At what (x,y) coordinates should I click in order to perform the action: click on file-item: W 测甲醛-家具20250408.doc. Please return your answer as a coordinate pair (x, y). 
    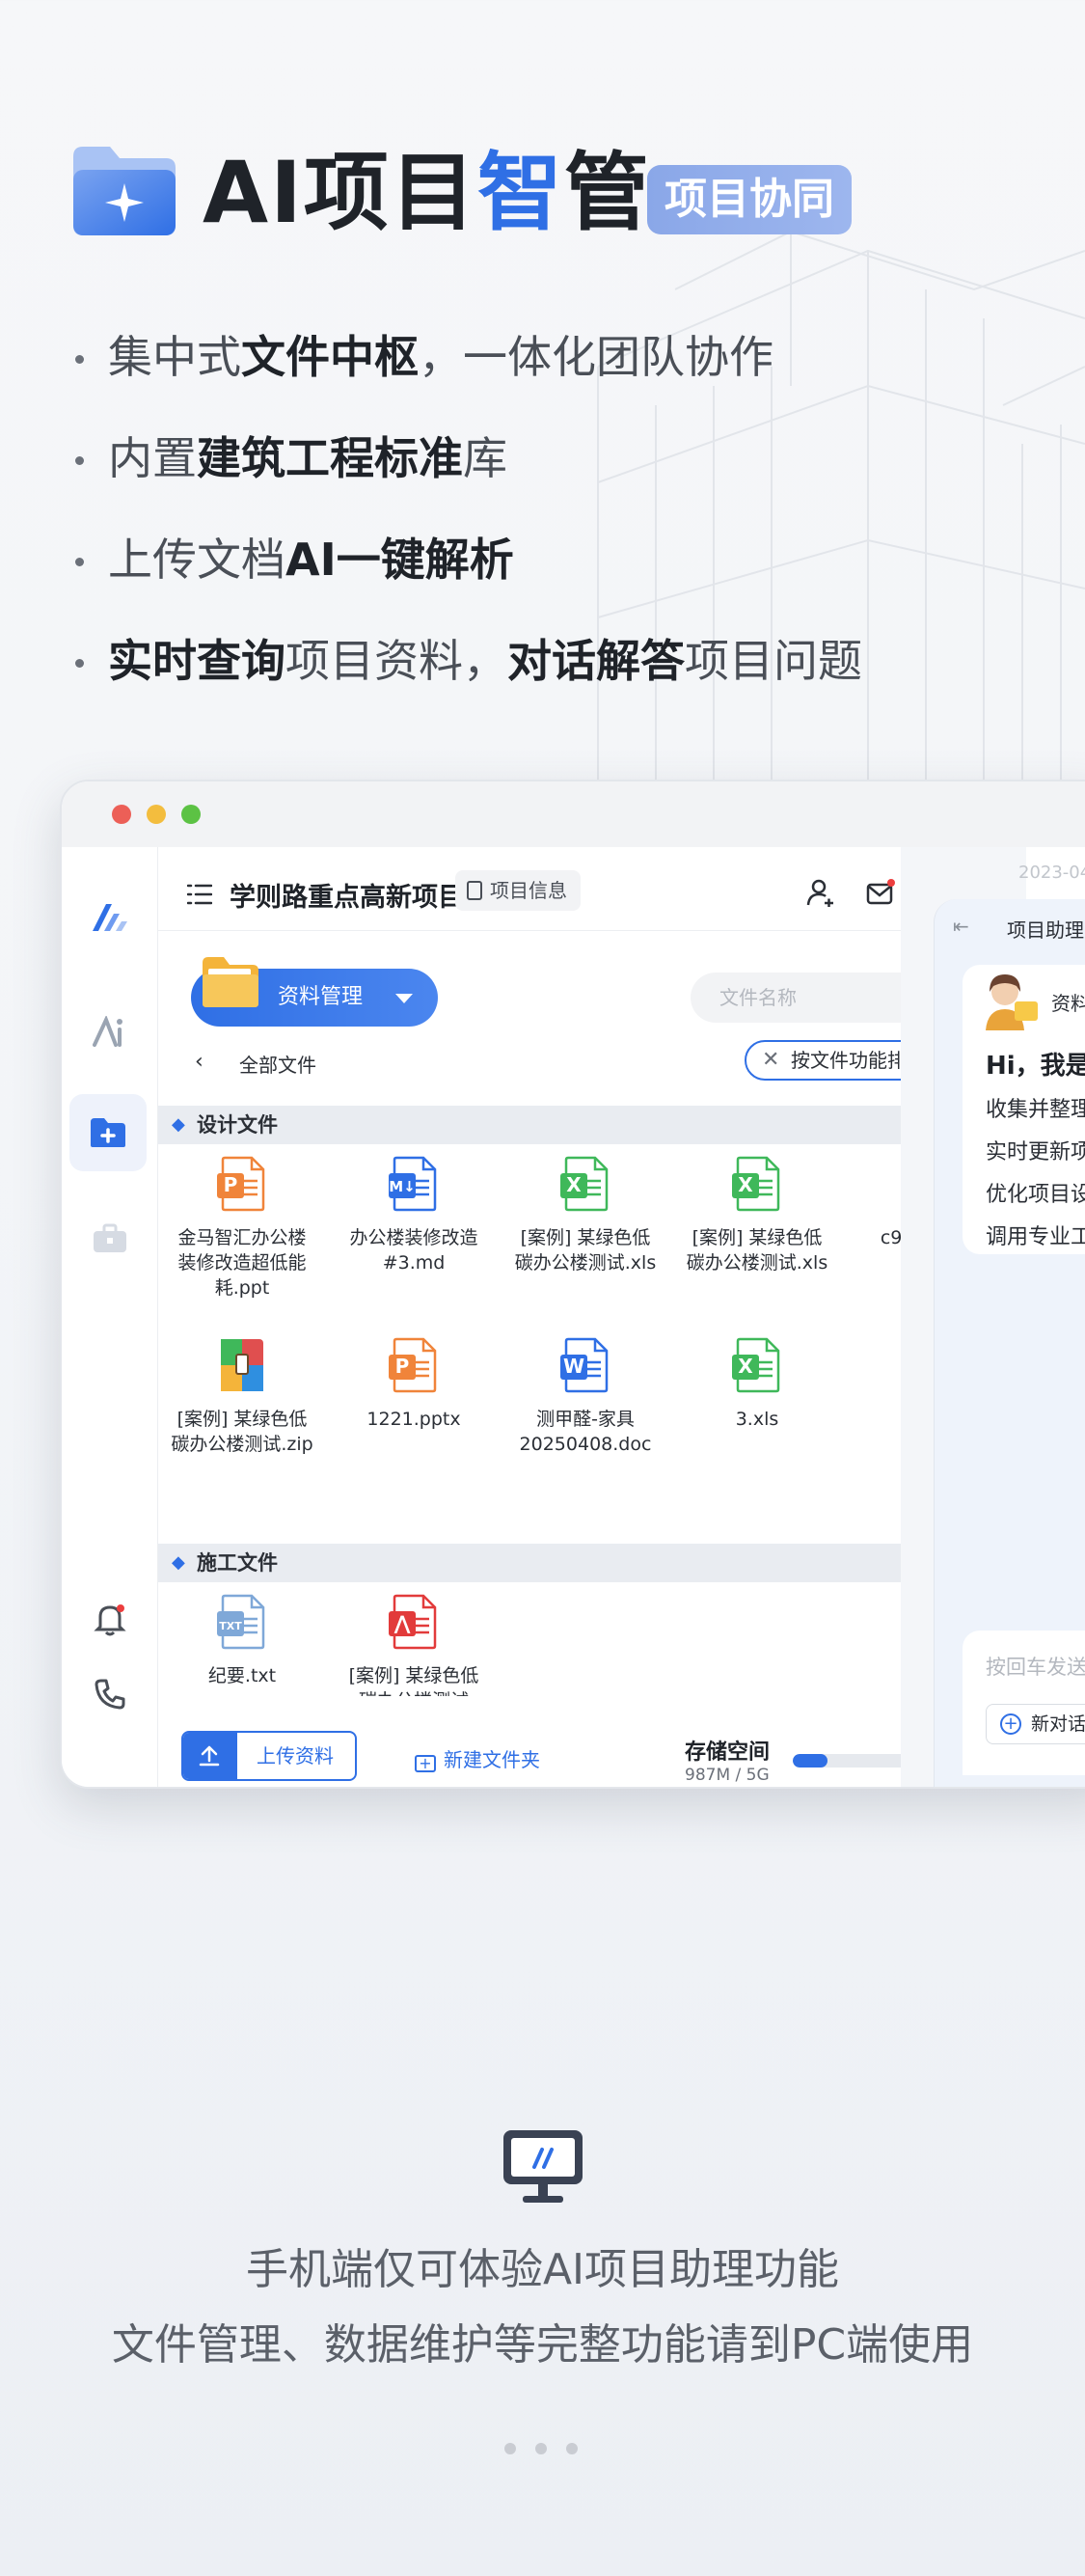
    Looking at the image, I should click on (586, 1397).